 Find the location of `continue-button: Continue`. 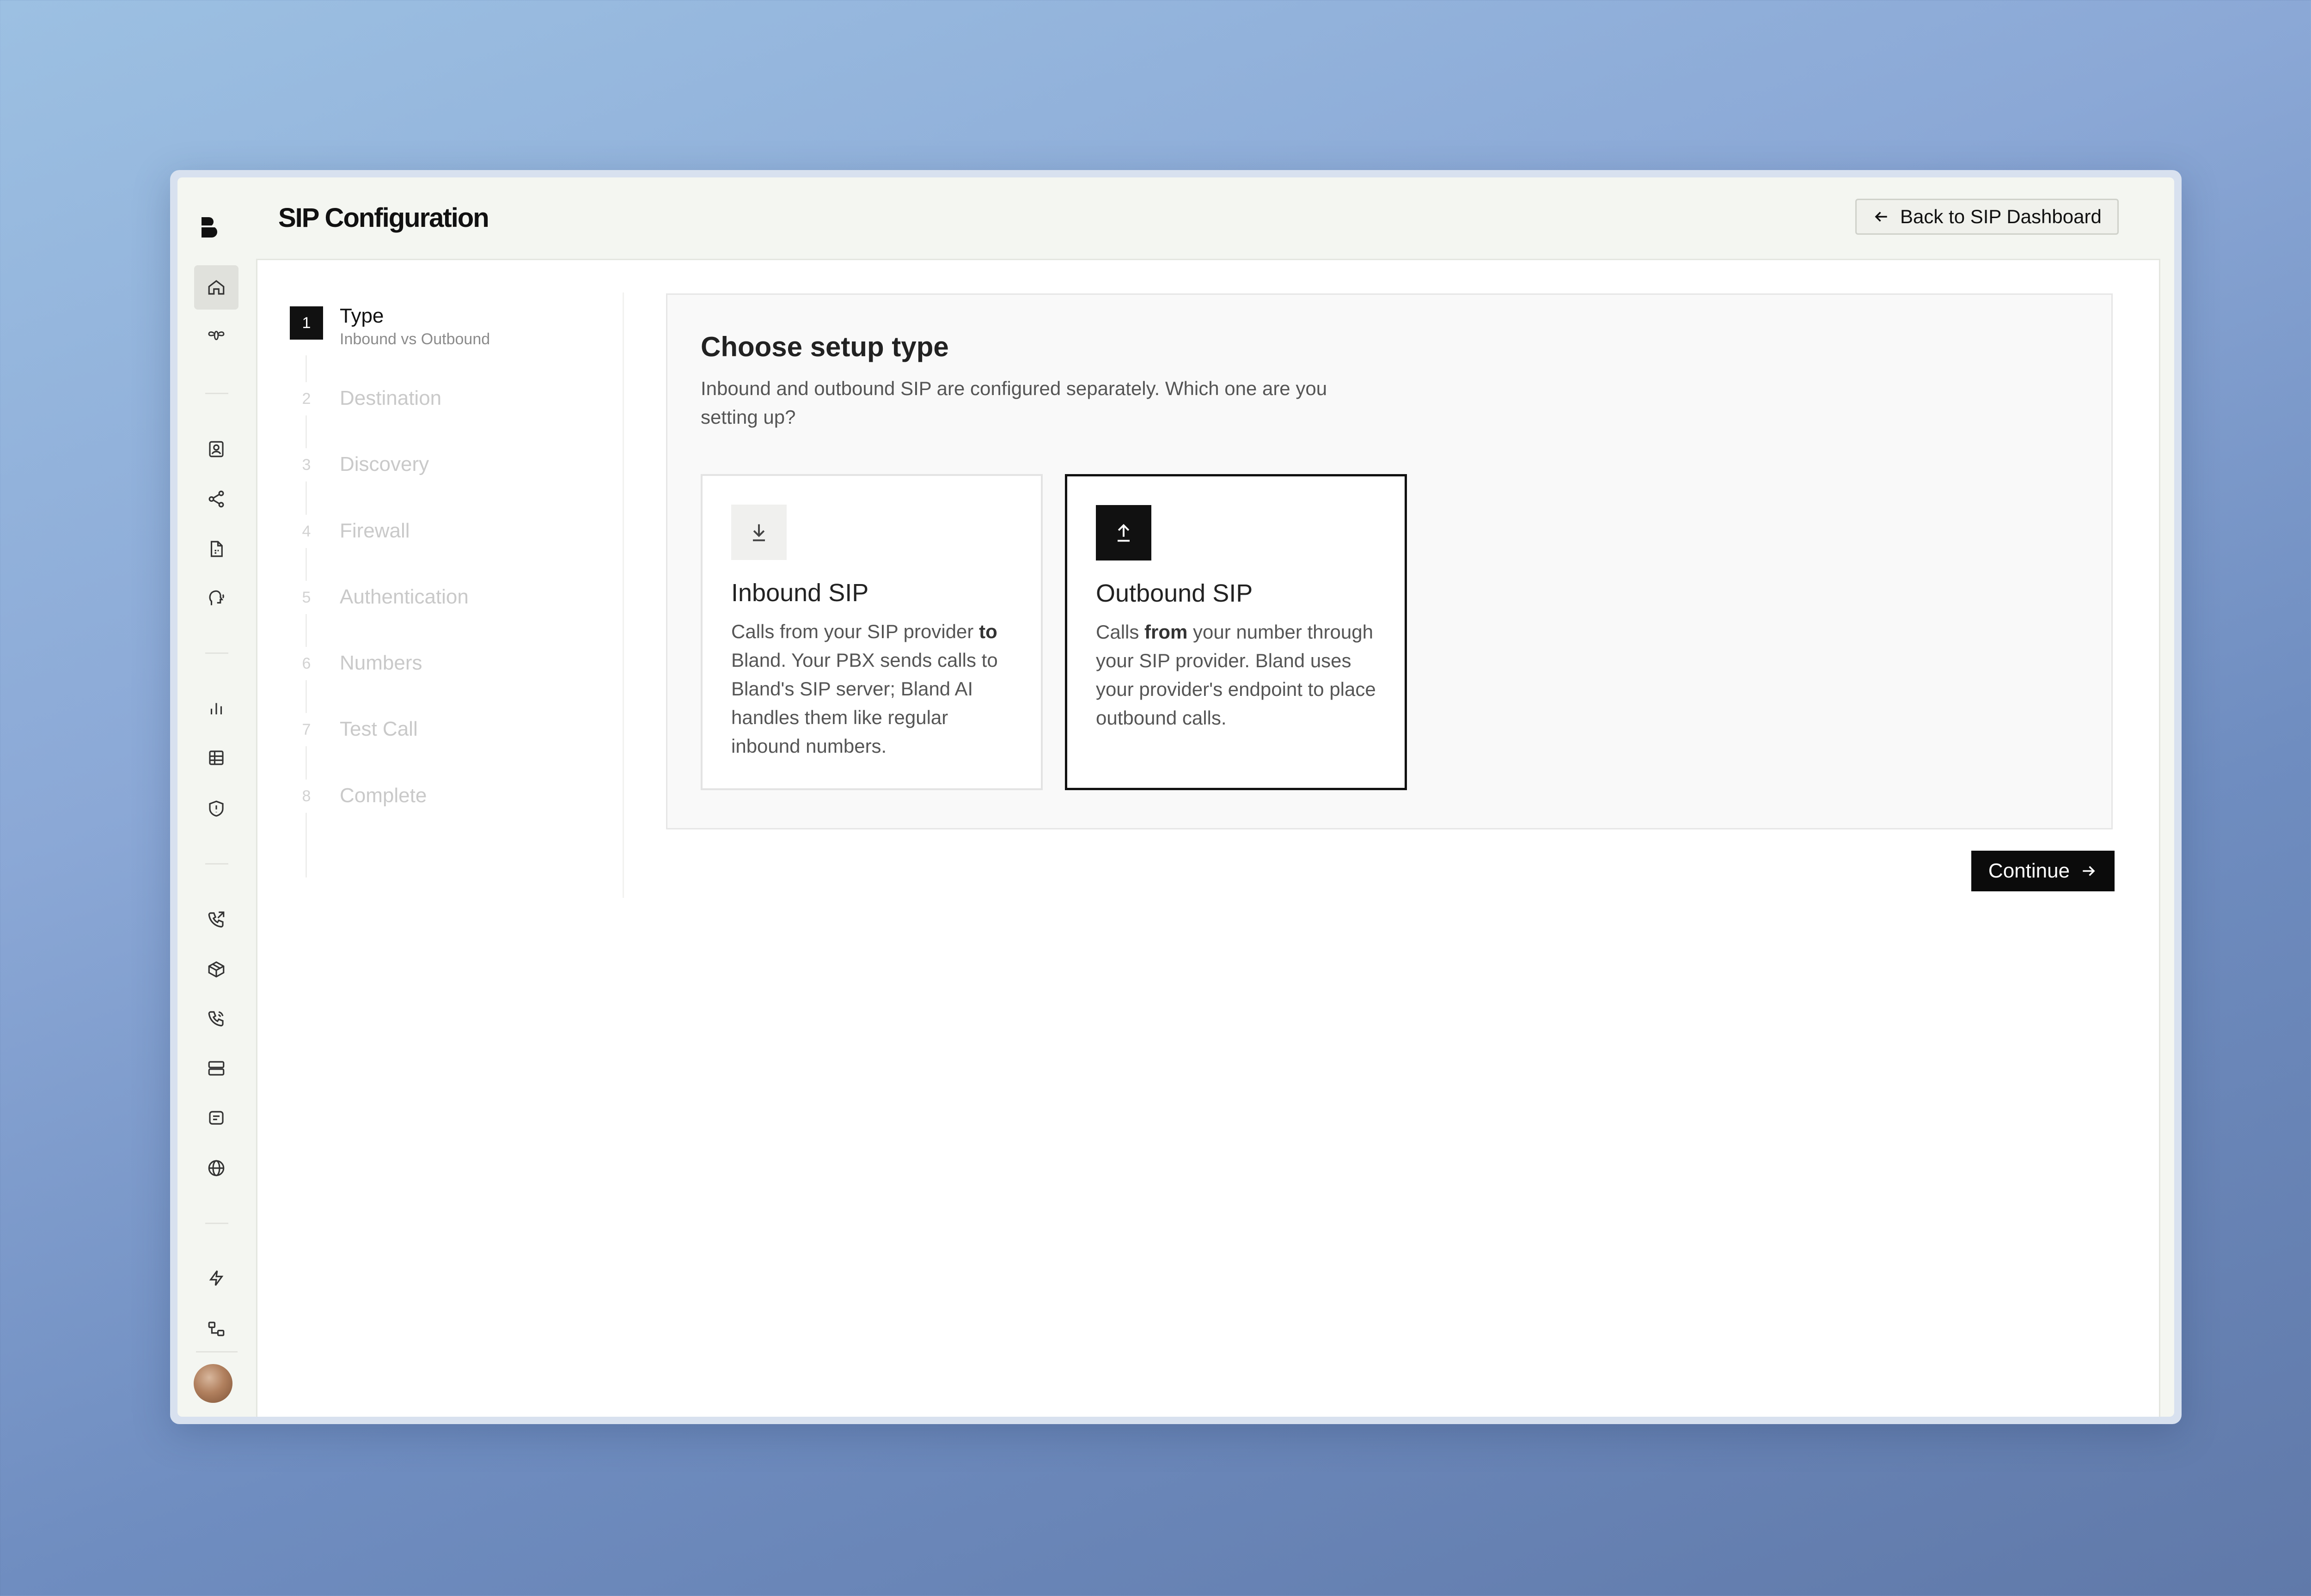

continue-button: Continue is located at coordinates (2043, 871).